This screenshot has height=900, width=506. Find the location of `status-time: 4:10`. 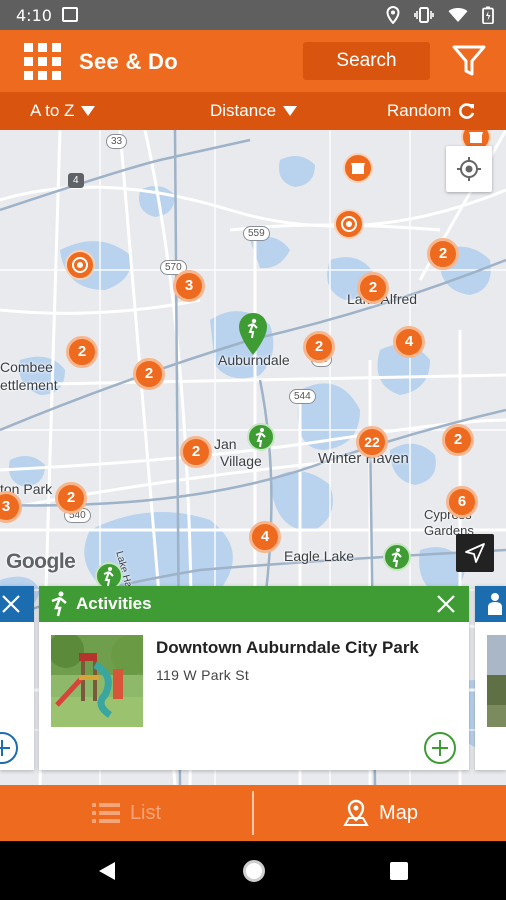

status-time: 4:10 is located at coordinates (34, 15).